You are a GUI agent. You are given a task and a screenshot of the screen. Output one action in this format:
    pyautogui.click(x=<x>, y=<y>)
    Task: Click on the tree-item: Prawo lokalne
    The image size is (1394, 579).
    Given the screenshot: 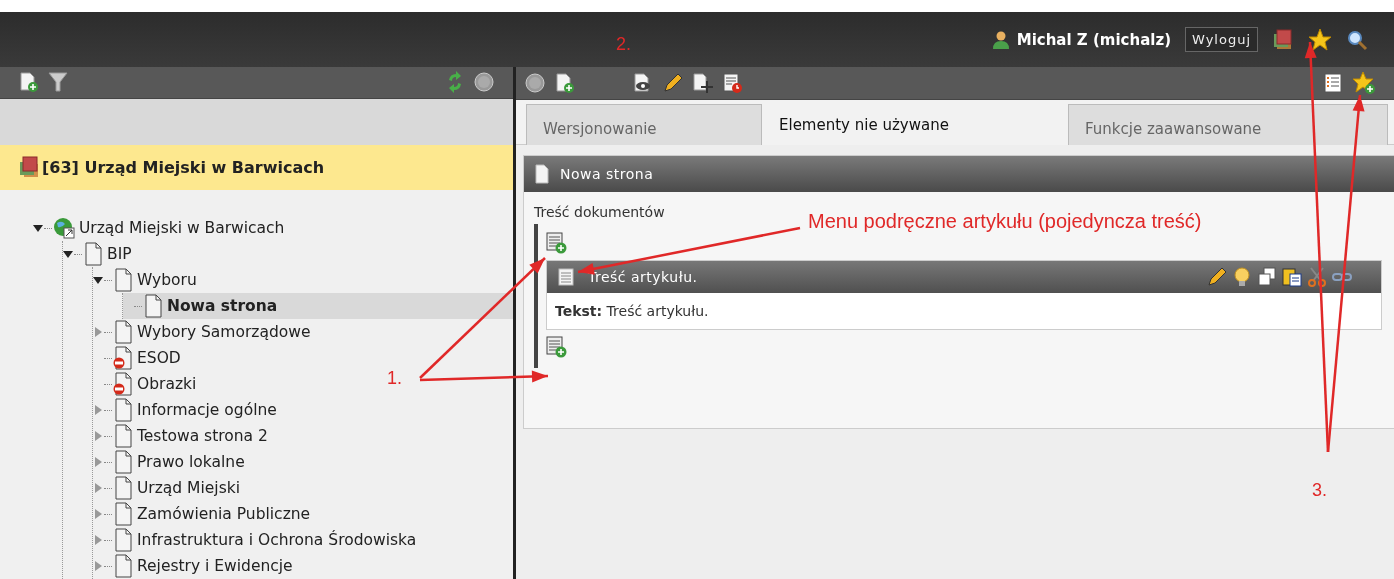 What is the action you would take?
    pyautogui.click(x=191, y=462)
    